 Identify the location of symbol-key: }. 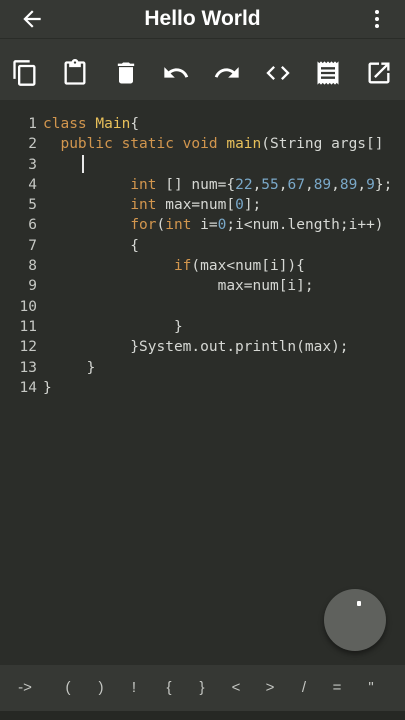
(202, 688).